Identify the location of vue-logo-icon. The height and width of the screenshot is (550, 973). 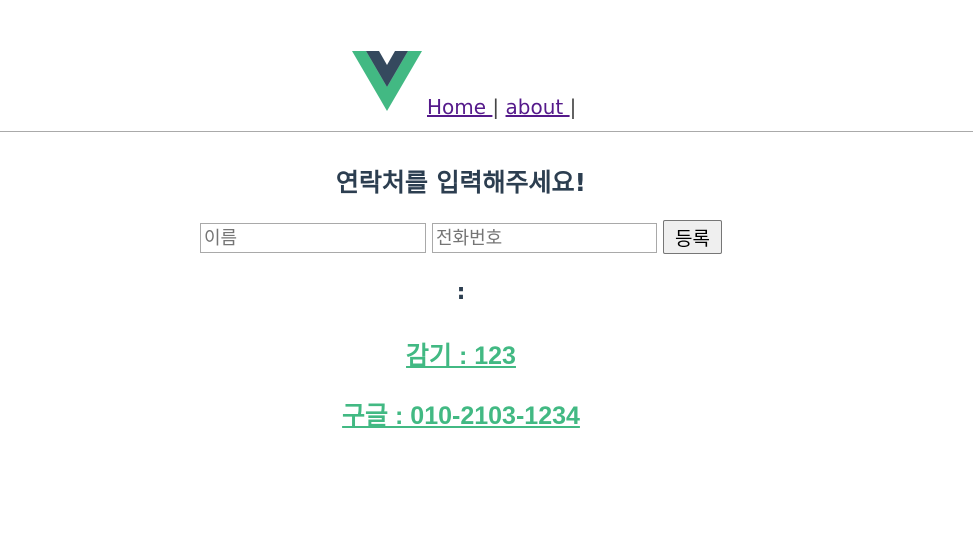
(387, 81).